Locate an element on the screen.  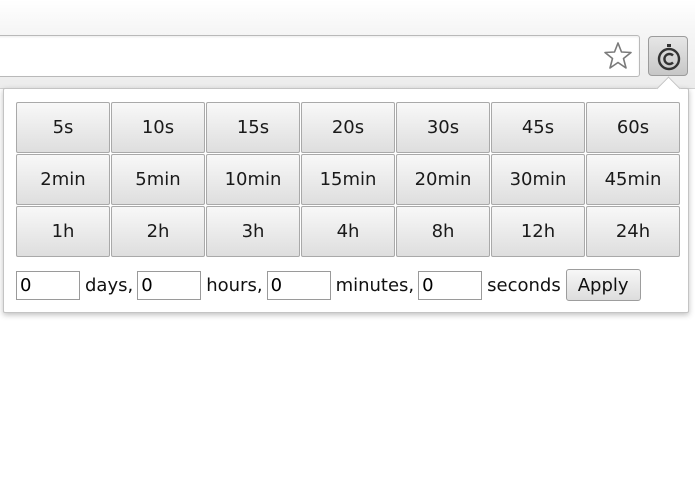
hours-label: hours, is located at coordinates (234, 285).